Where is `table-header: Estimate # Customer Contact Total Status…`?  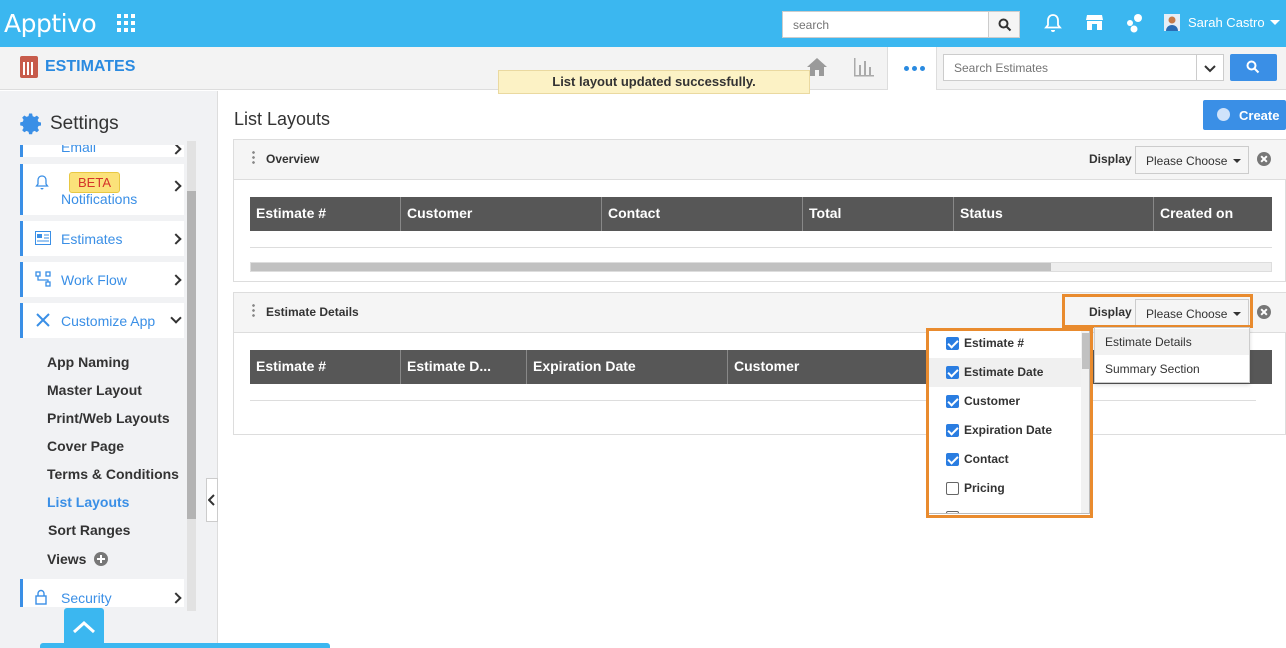 table-header: Estimate # Customer Contact Total Status… is located at coordinates (761, 214).